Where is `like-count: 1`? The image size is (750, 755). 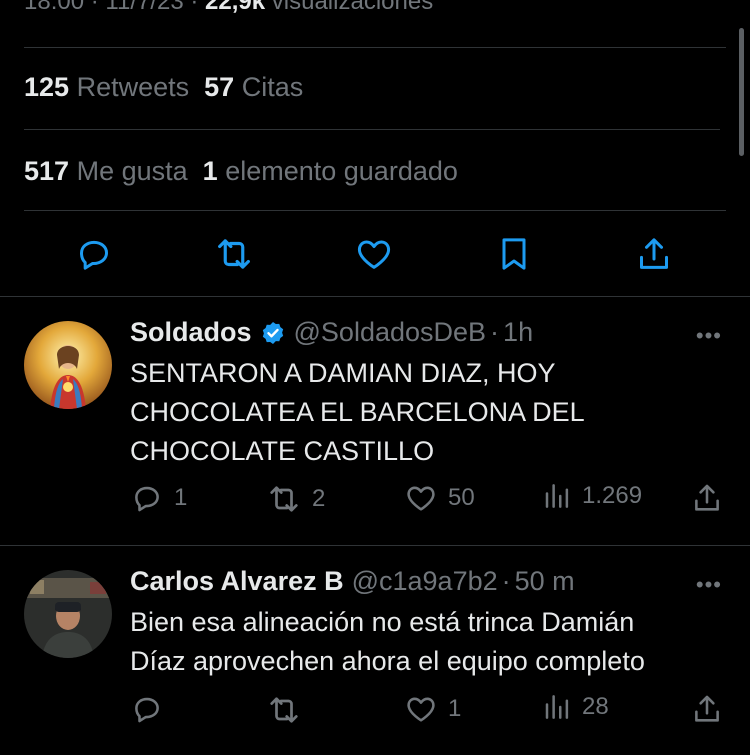
like-count: 1 is located at coordinates (455, 708).